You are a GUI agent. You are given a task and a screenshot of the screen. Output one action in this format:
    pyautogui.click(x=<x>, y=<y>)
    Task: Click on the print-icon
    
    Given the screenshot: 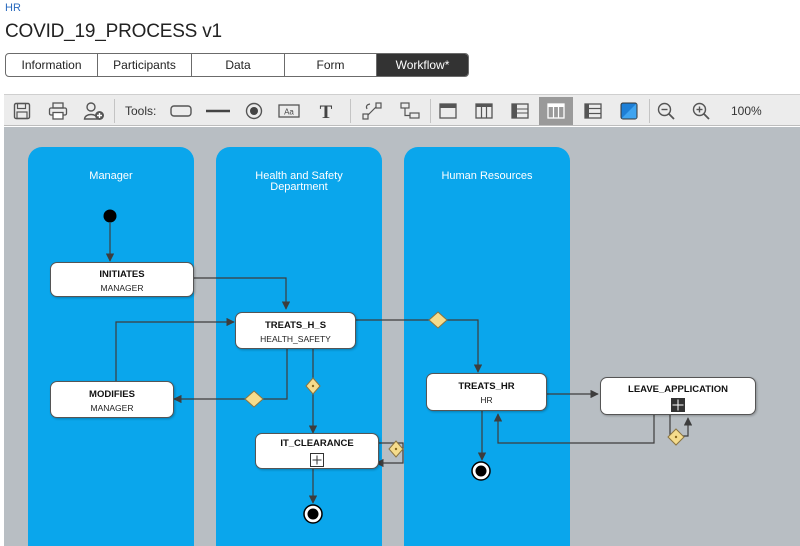 What is the action you would take?
    pyautogui.click(x=58, y=111)
    